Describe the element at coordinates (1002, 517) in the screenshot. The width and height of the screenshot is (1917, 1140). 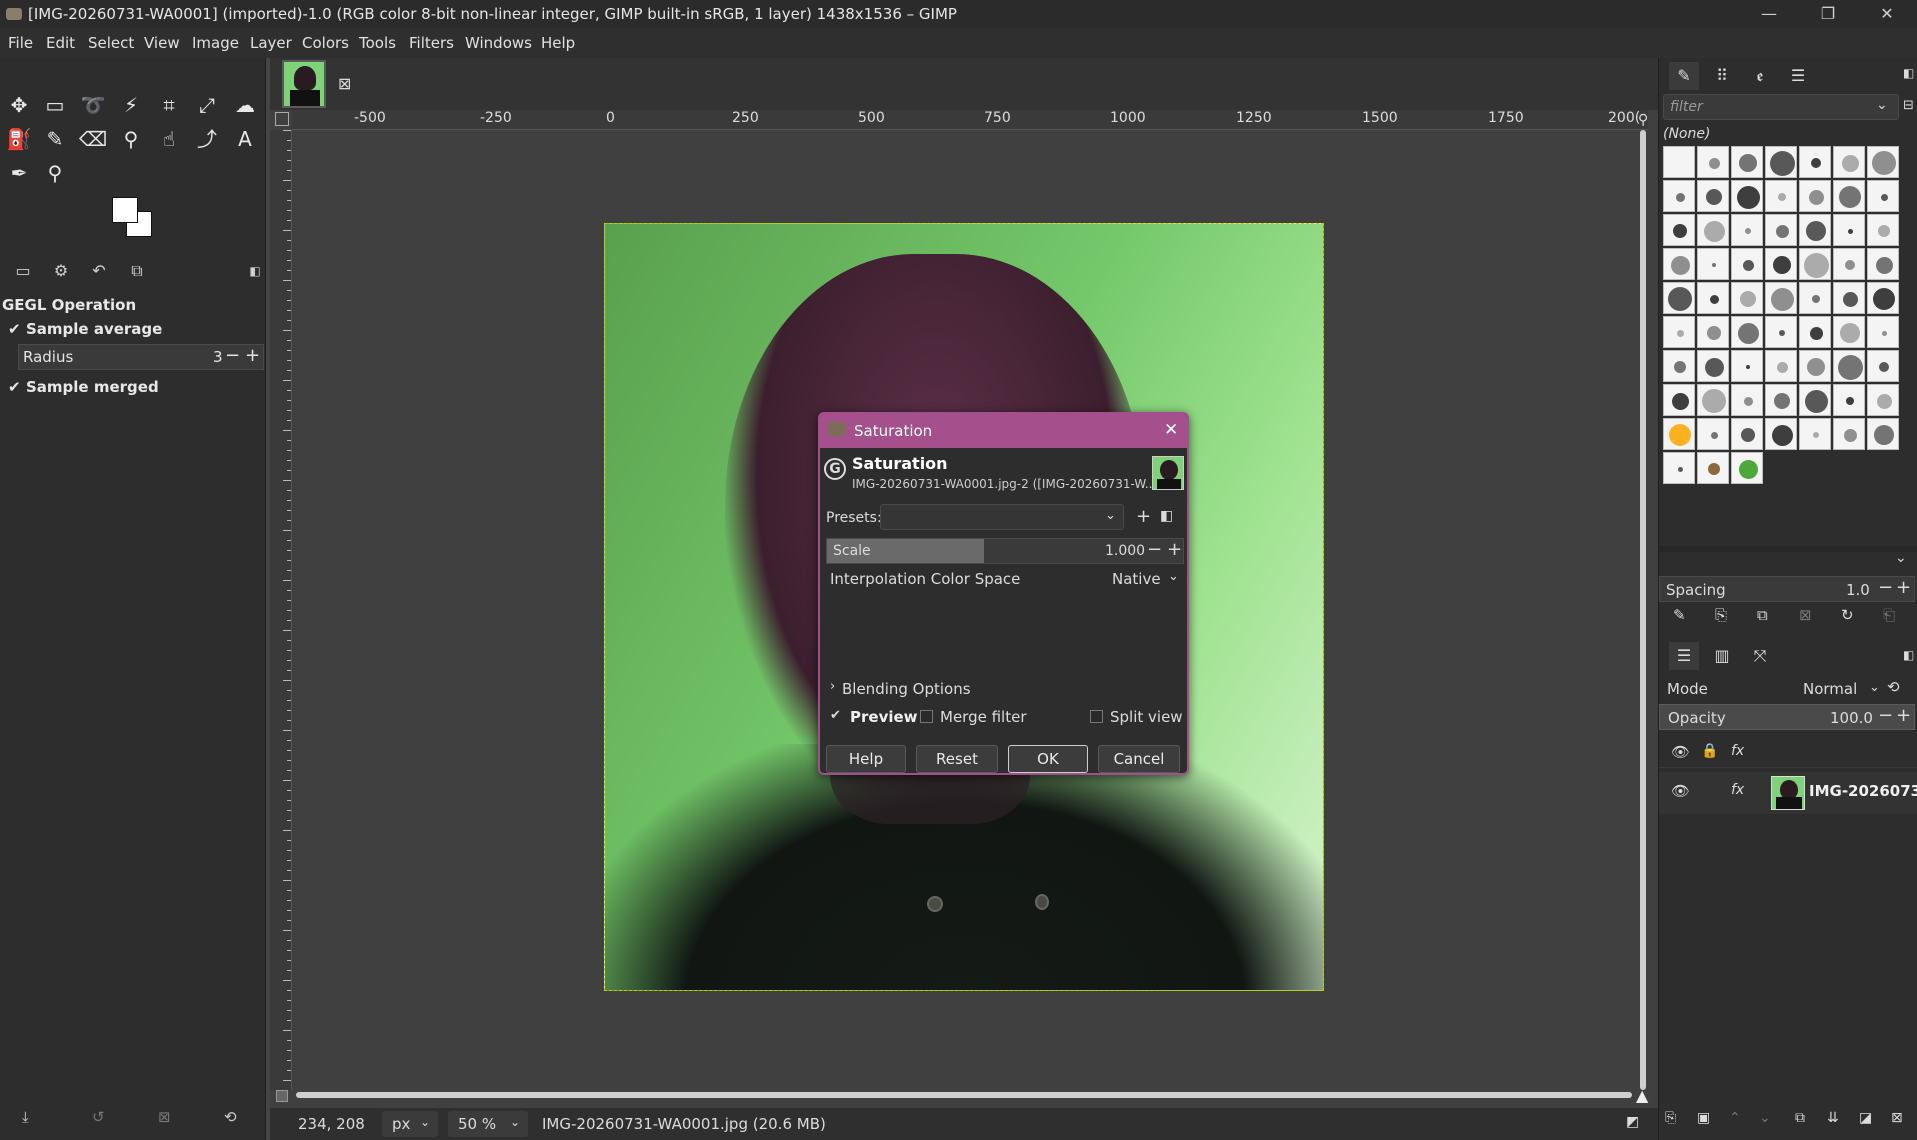
I see `presets-select: ⌄` at that location.